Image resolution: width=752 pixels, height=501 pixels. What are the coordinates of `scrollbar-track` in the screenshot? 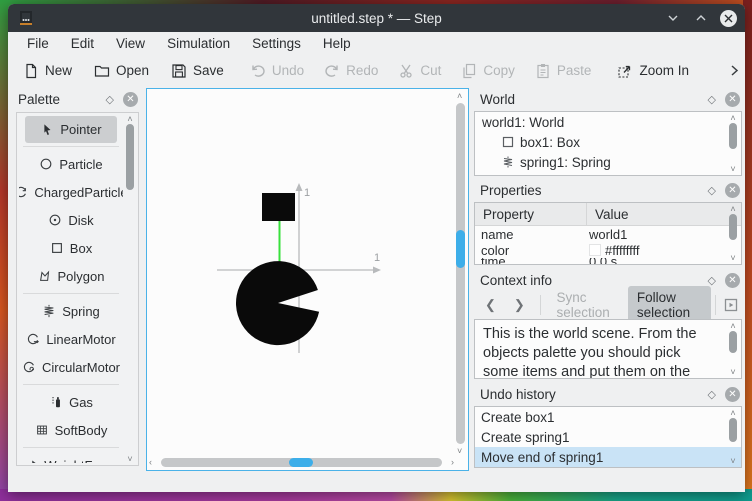 It's located at (460, 273).